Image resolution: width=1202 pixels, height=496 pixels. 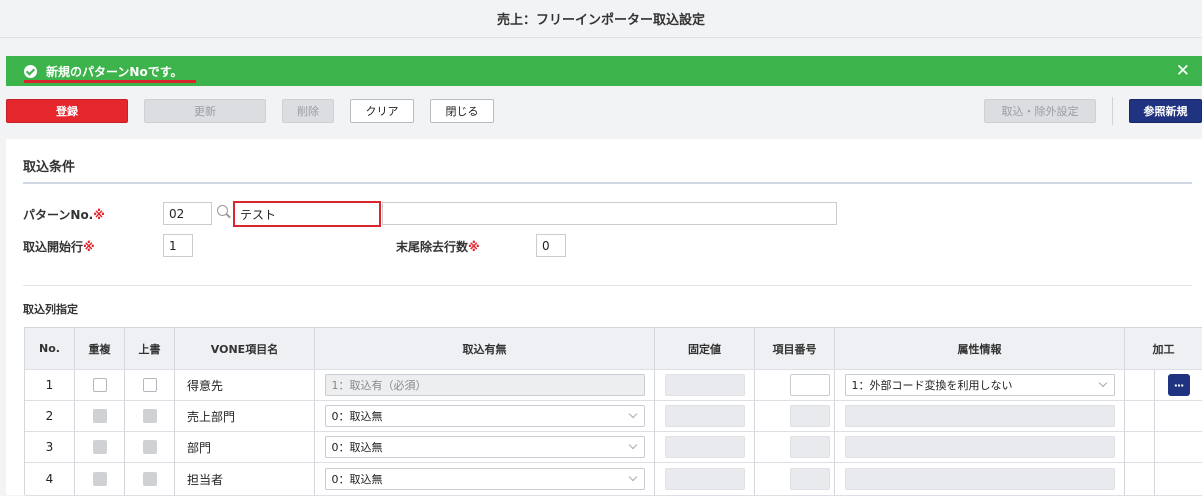 What do you see at coordinates (551, 245) in the screenshot?
I see `trailing-rows-input: 0` at bounding box center [551, 245].